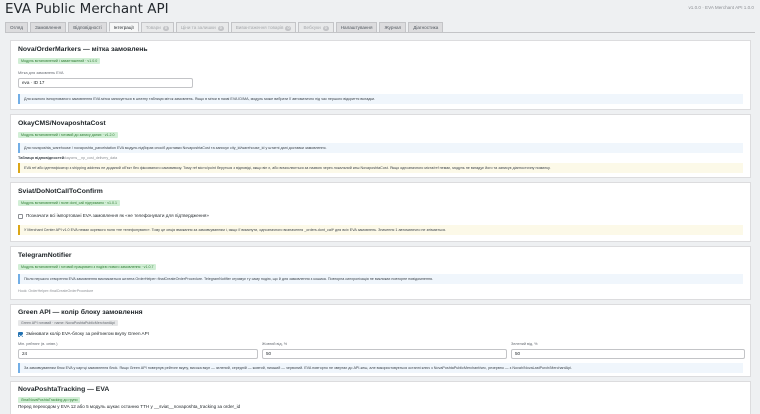 The height and width of the screenshot is (414, 760). What do you see at coordinates (426, 27) in the screenshot?
I see `tab-diagnostics: Діагностика` at bounding box center [426, 27].